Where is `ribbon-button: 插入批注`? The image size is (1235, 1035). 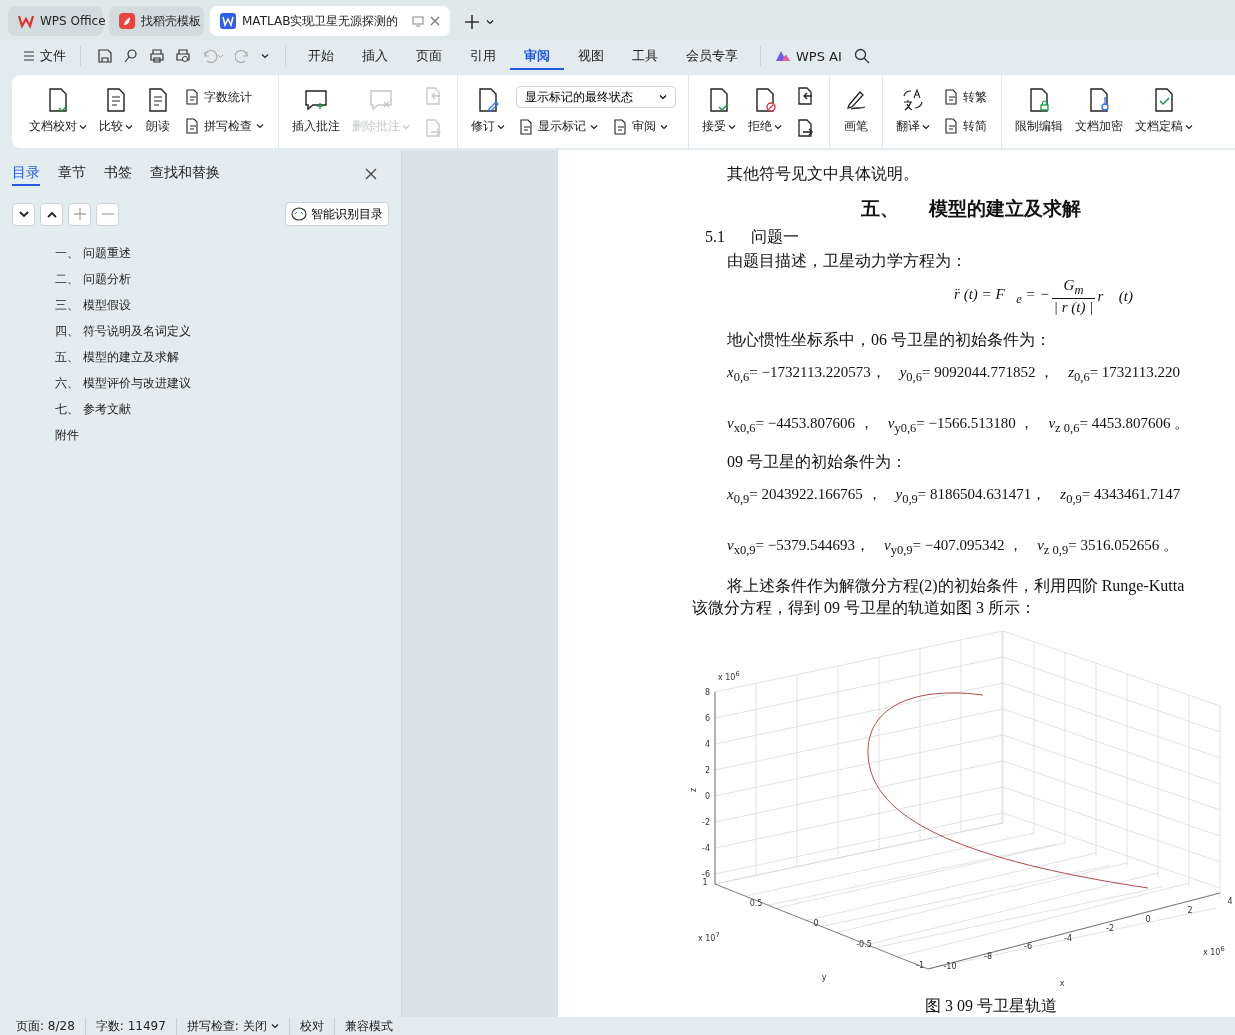
ribbon-button: 插入批注 is located at coordinates (316, 111).